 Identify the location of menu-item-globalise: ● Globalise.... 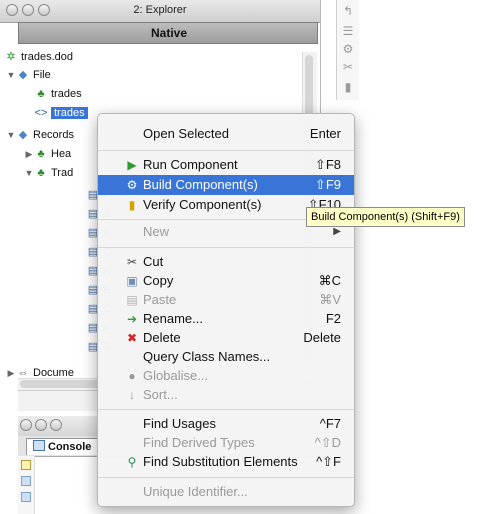
(226, 376).